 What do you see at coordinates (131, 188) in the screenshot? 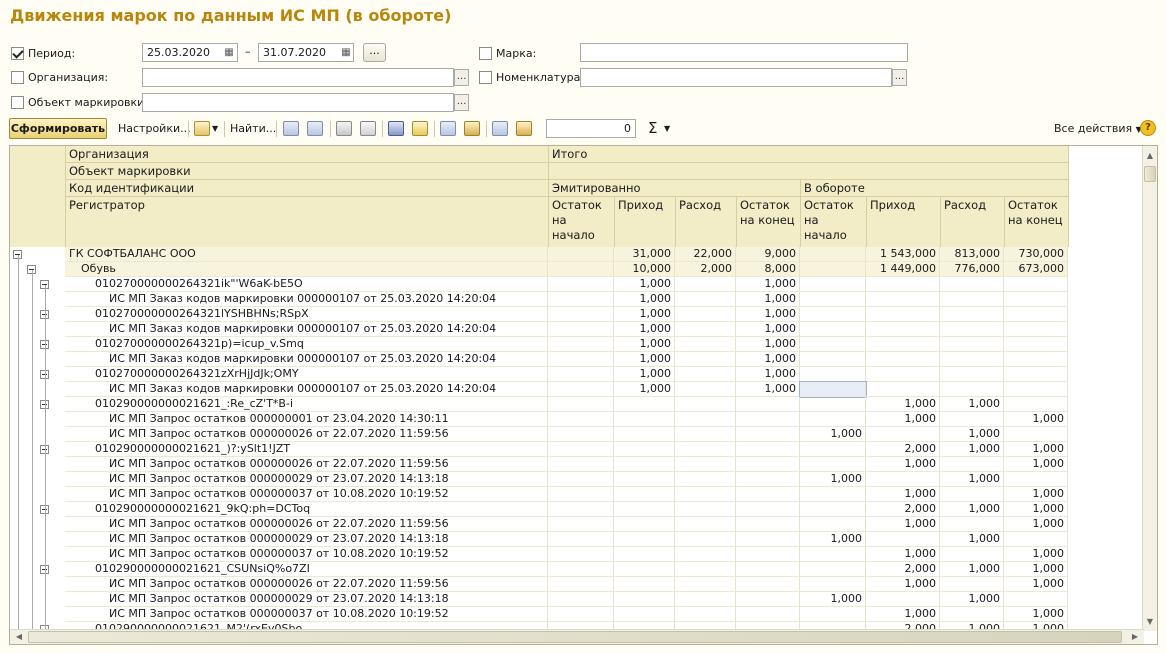
I see `col-code: Код идентификации` at bounding box center [131, 188].